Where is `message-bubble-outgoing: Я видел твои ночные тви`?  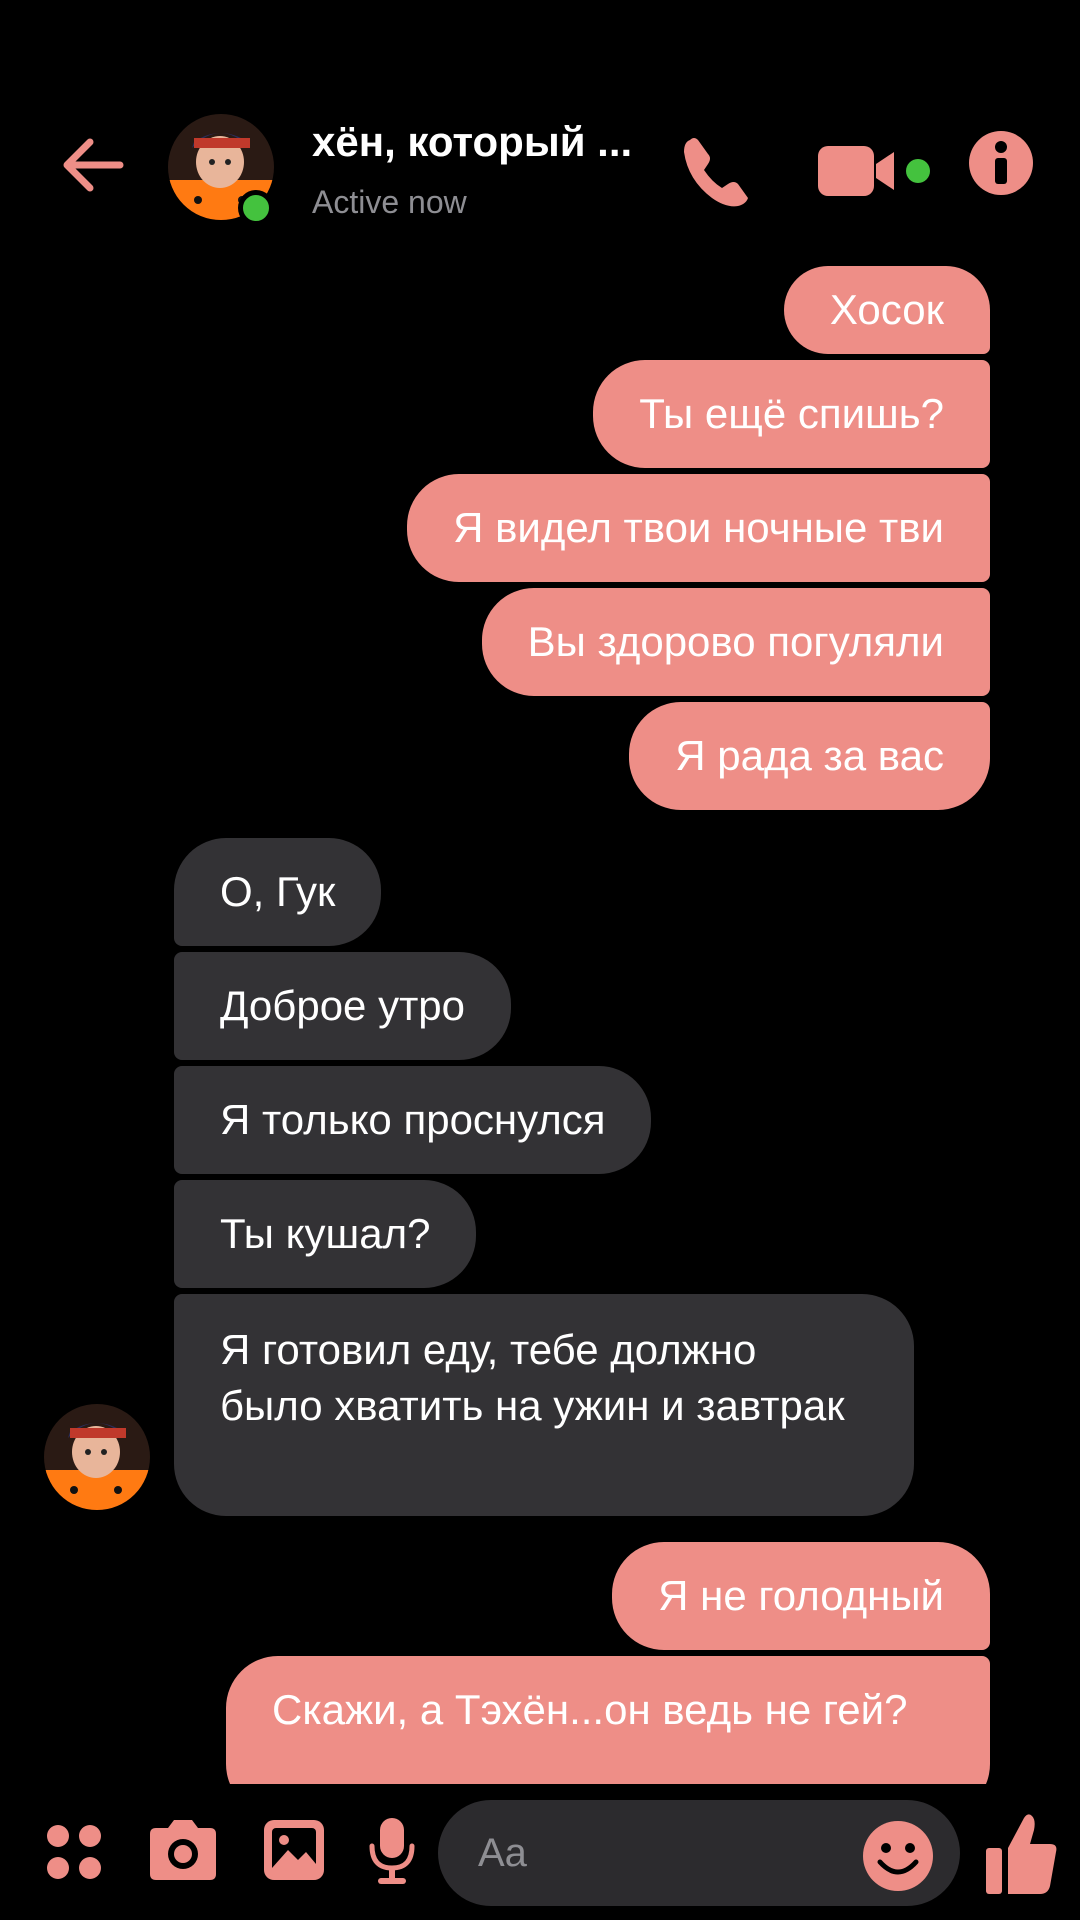
message-bubble-outgoing: Я видел твои ночные тви is located at coordinates (698, 528).